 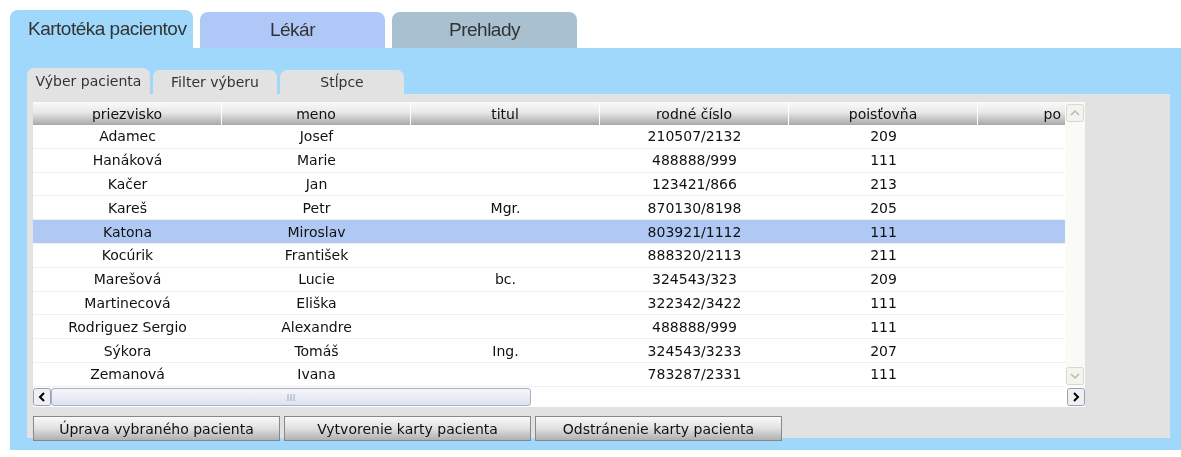 I want to click on table-cell: Martinecová, so click(x=127, y=302).